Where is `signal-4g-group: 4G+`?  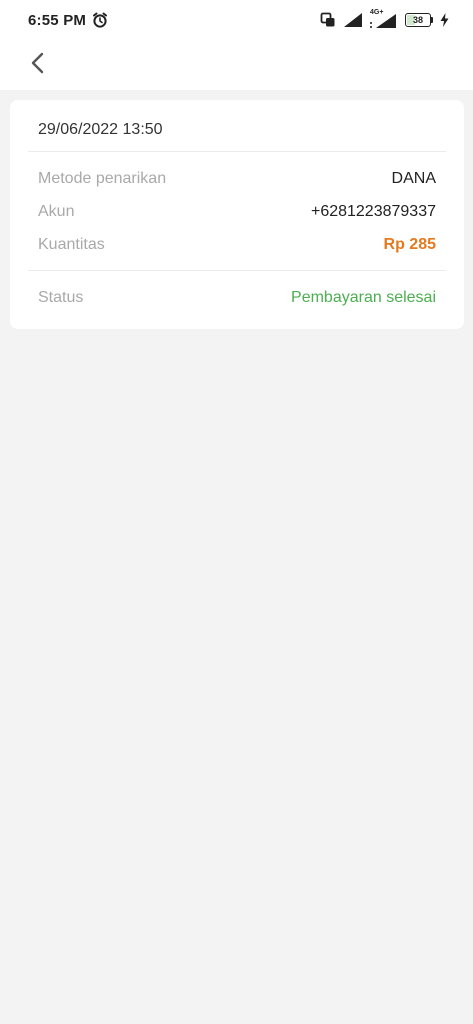 signal-4g-group: 4G+ is located at coordinates (384, 19).